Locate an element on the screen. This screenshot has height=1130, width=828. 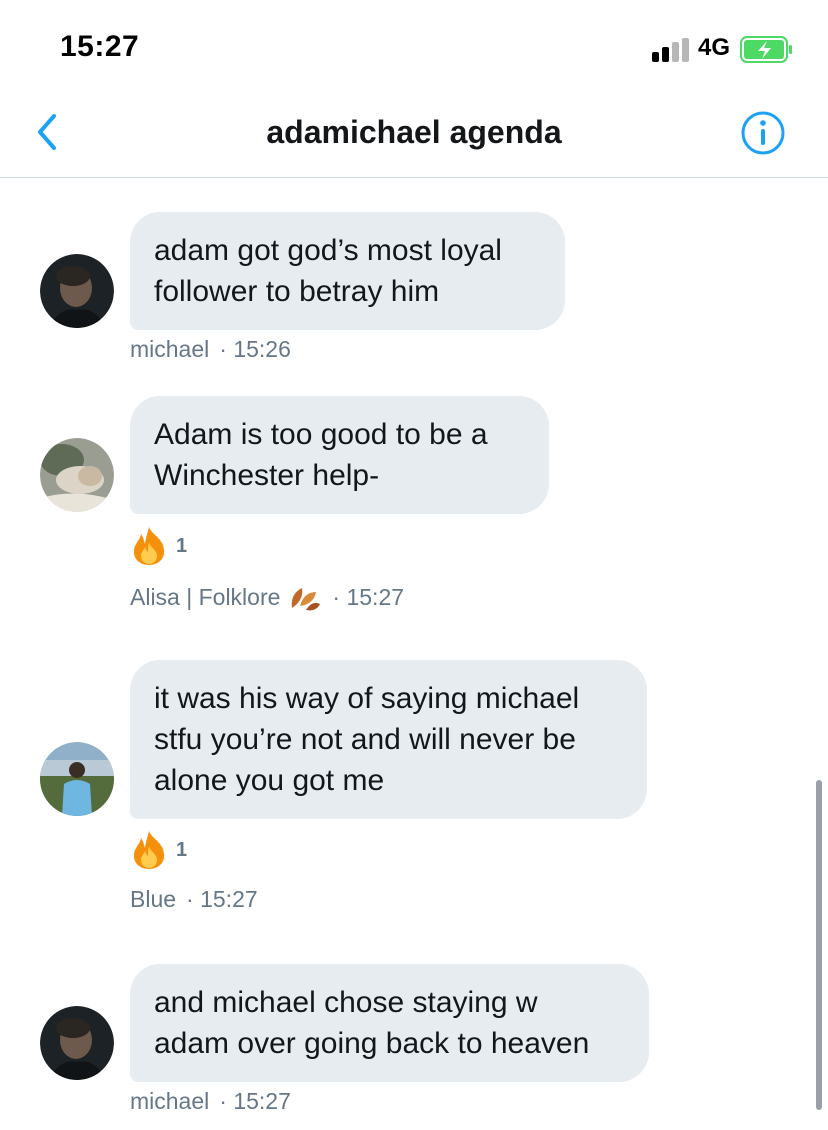
battery-charging-icon is located at coordinates (766, 49).